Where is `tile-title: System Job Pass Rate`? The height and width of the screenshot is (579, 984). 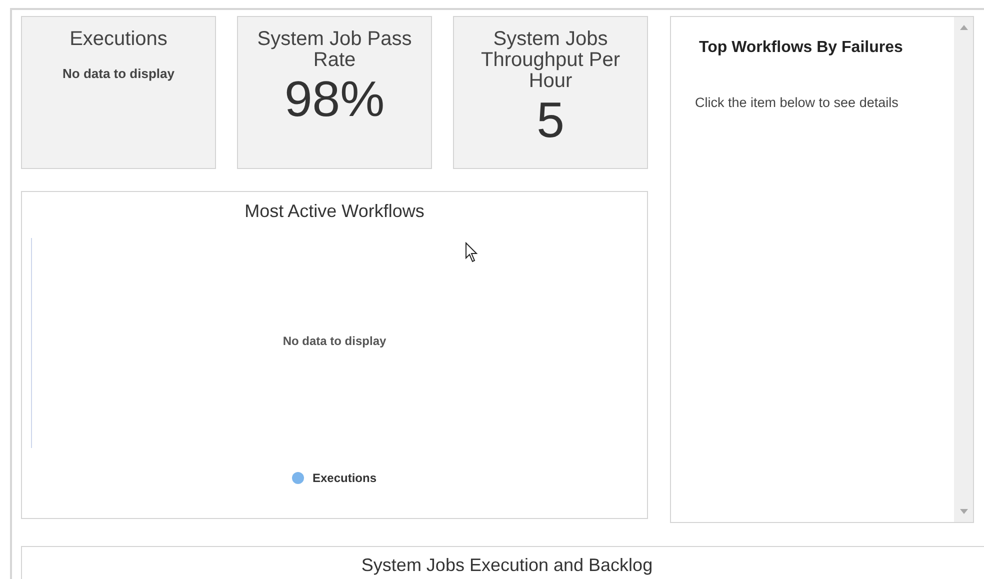
tile-title: System Job Pass Rate is located at coordinates (334, 50).